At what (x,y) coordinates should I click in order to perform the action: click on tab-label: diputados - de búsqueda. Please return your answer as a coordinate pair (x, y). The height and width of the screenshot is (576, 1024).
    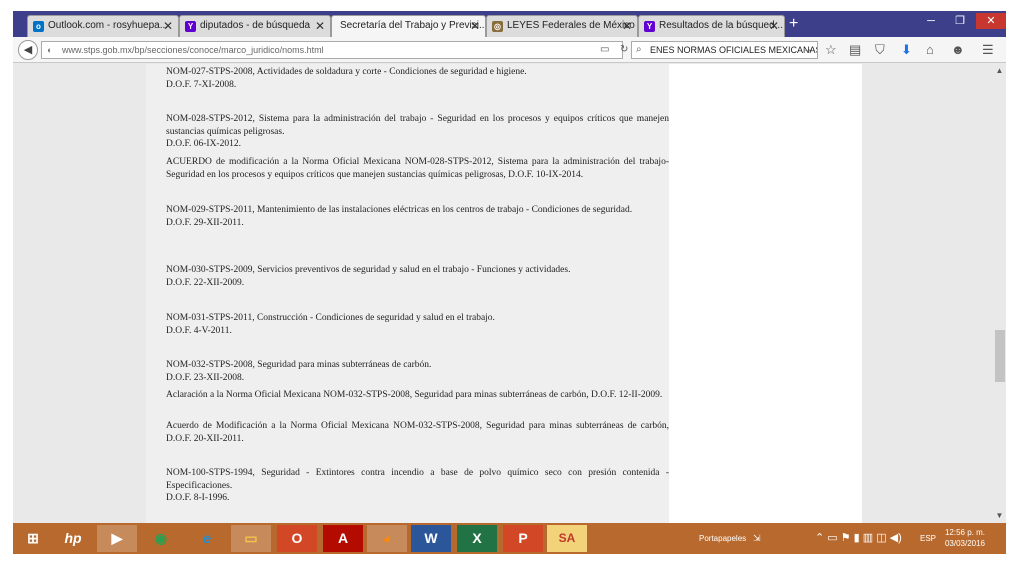
    Looking at the image, I should click on (255, 25).